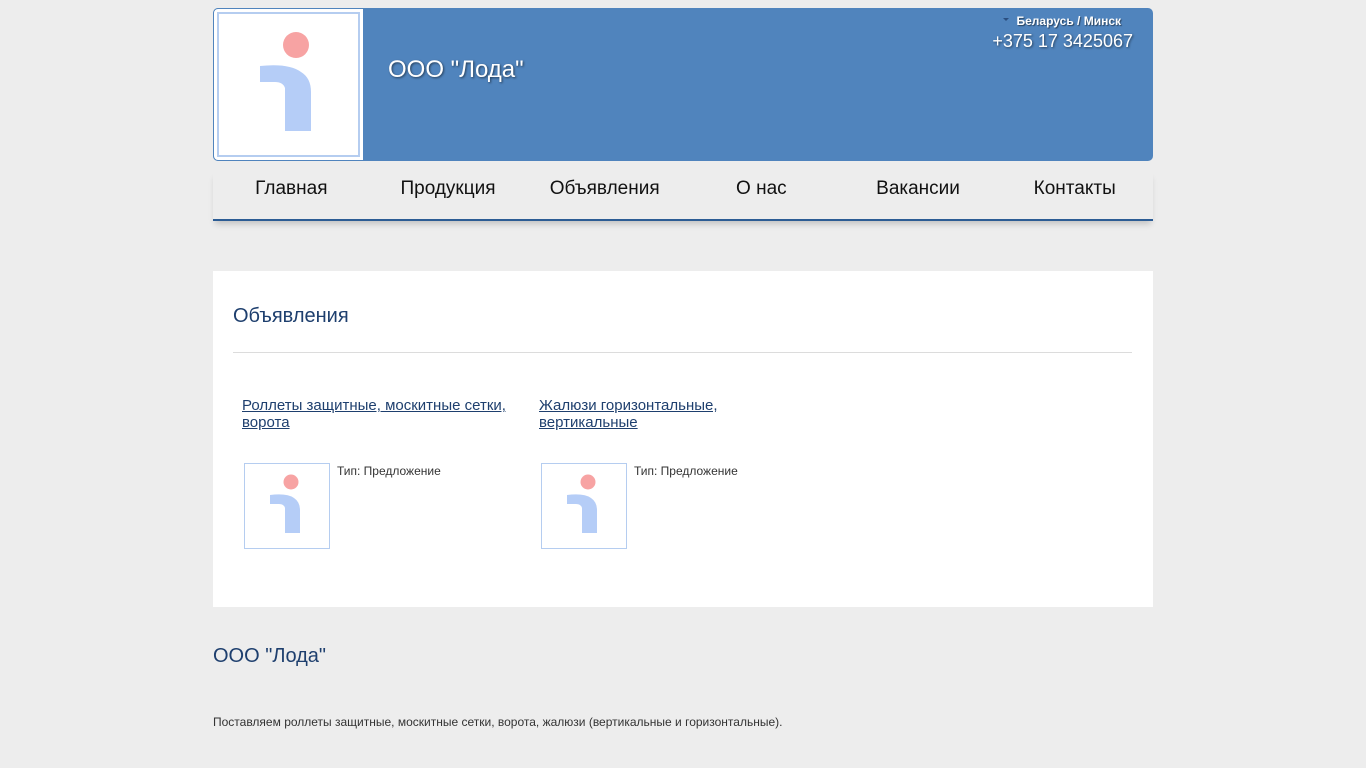 The height and width of the screenshot is (768, 1366). What do you see at coordinates (1069, 21) in the screenshot?
I see `region-label: Беларусь / Минск` at bounding box center [1069, 21].